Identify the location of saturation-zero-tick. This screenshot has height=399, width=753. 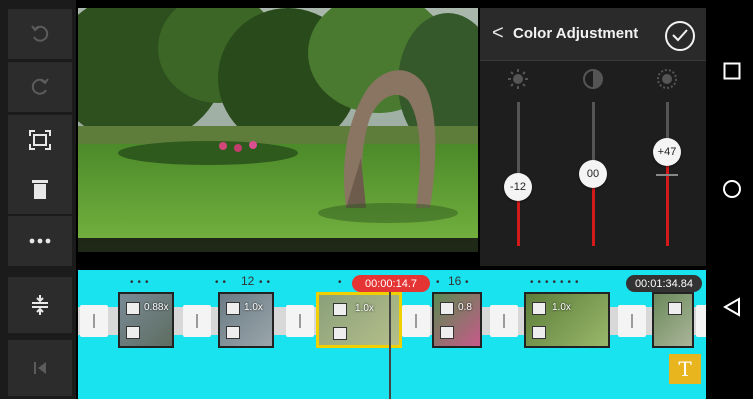
(667, 175).